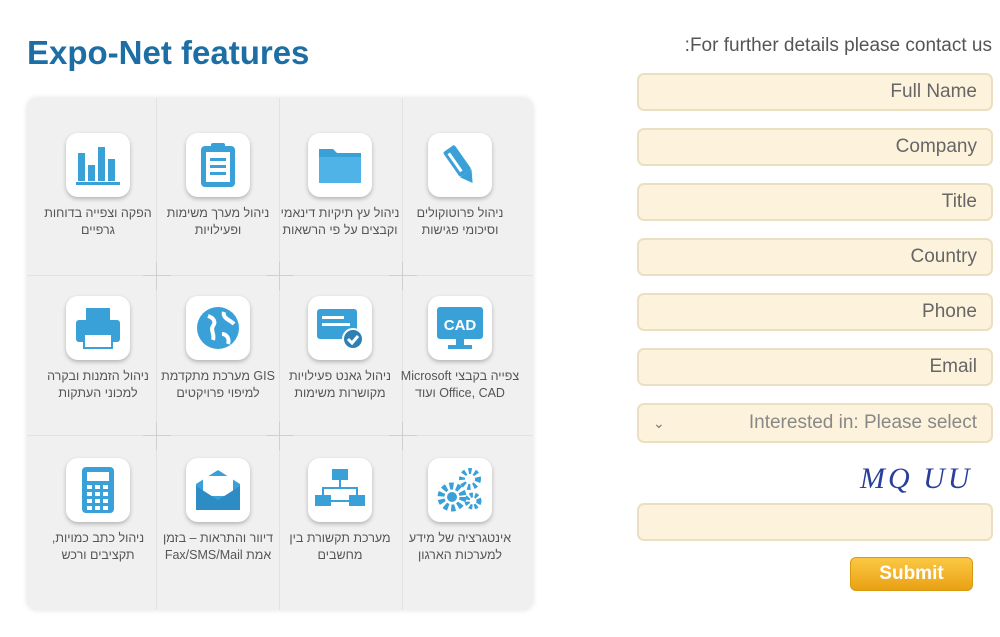 The height and width of the screenshot is (637, 1000). I want to click on company-input, so click(815, 147).